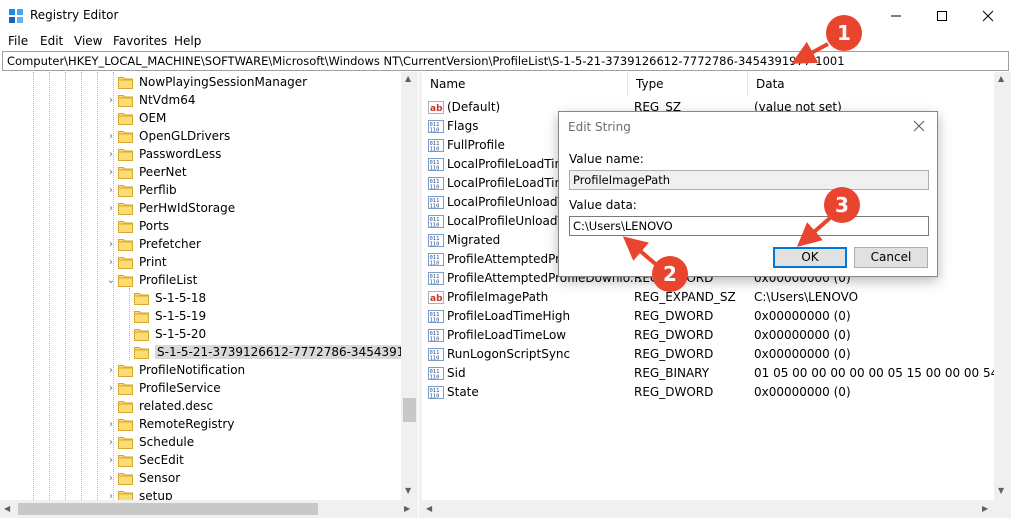 This screenshot has width=1011, height=518. Describe the element at coordinates (180, 154) in the screenshot. I see `tree-item-label: PasswordLess` at that location.